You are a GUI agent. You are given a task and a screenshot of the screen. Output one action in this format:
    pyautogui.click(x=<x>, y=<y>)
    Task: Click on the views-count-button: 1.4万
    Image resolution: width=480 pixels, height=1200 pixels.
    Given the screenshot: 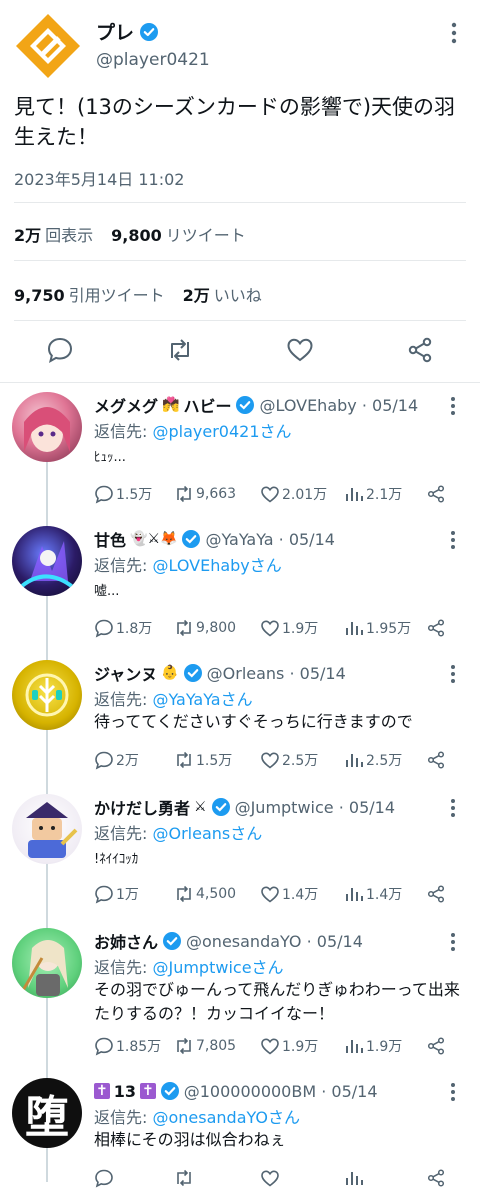 What is the action you would take?
    pyautogui.click(x=373, y=894)
    